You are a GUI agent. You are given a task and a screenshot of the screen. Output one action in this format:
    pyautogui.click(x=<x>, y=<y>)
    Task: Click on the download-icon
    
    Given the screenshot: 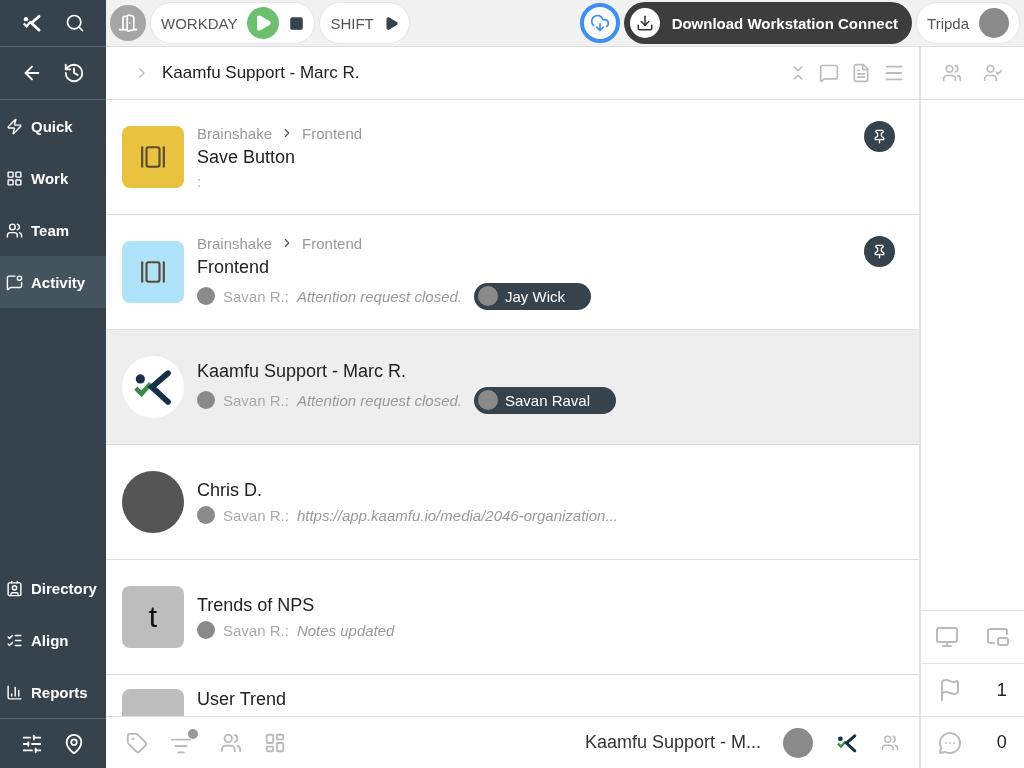 What is the action you would take?
    pyautogui.click(x=644, y=23)
    